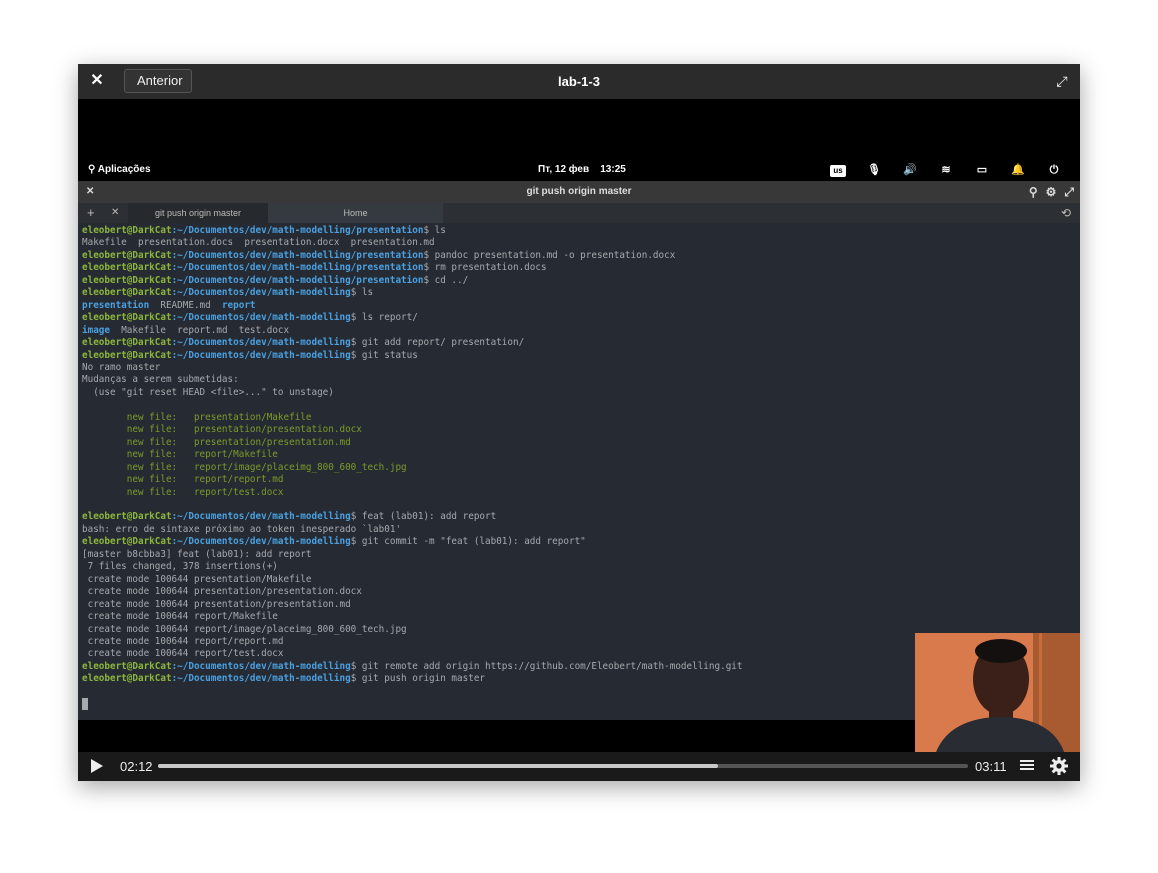 This screenshot has width=1158, height=873. Describe the element at coordinates (160, 380) in the screenshot. I see `terminal-line: Mudanças a serem submetidas:` at that location.